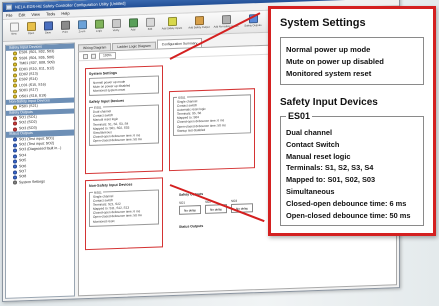  I want to click on verify-icon, so click(116, 23).